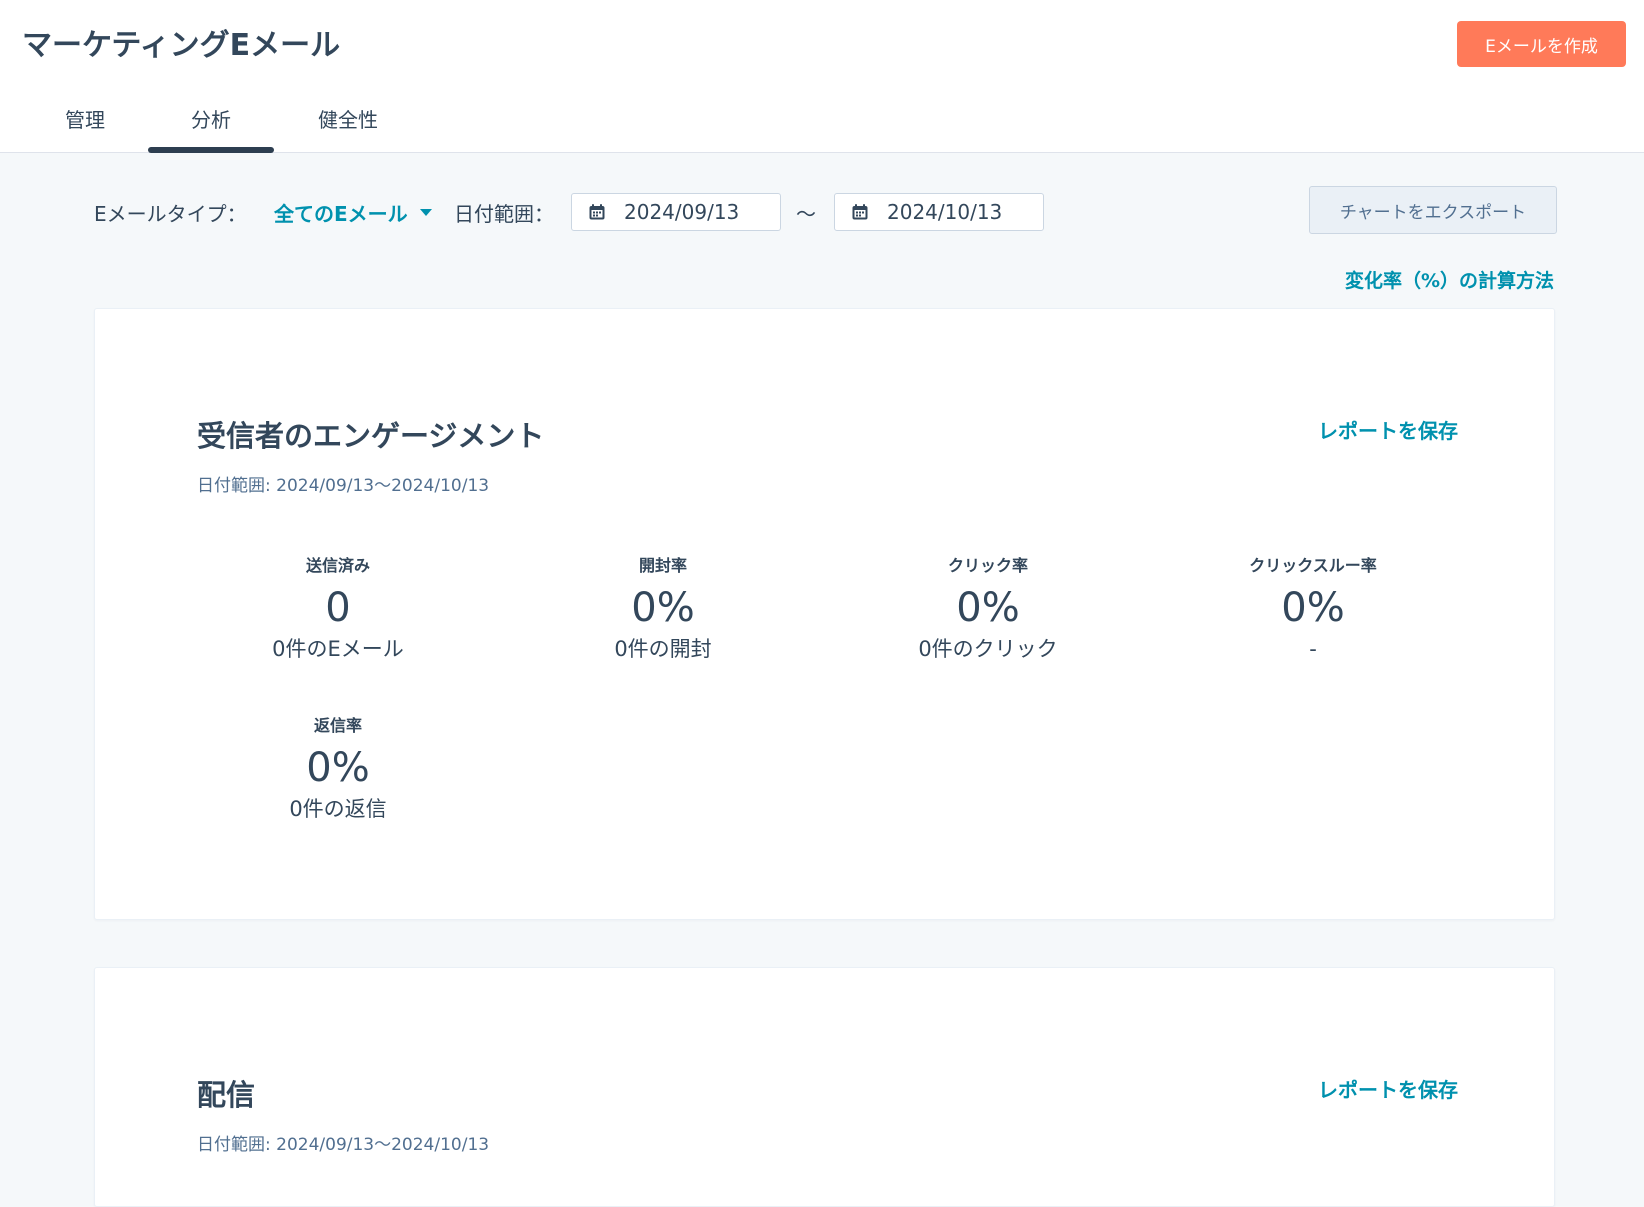  What do you see at coordinates (211, 120) in the screenshot?
I see `tab-analytics: 分析` at bounding box center [211, 120].